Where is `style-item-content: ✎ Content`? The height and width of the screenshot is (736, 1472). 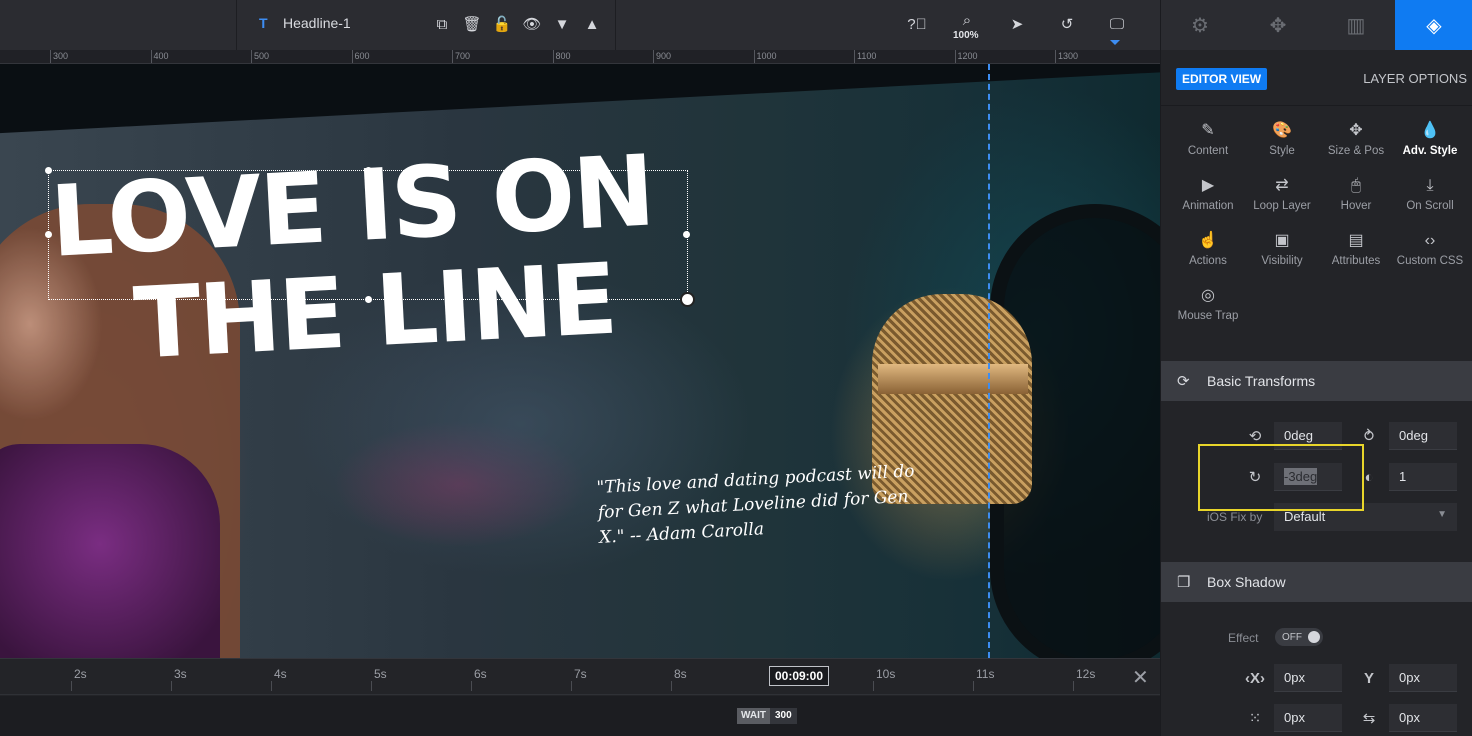 style-item-content: ✎ Content is located at coordinates (1208, 142).